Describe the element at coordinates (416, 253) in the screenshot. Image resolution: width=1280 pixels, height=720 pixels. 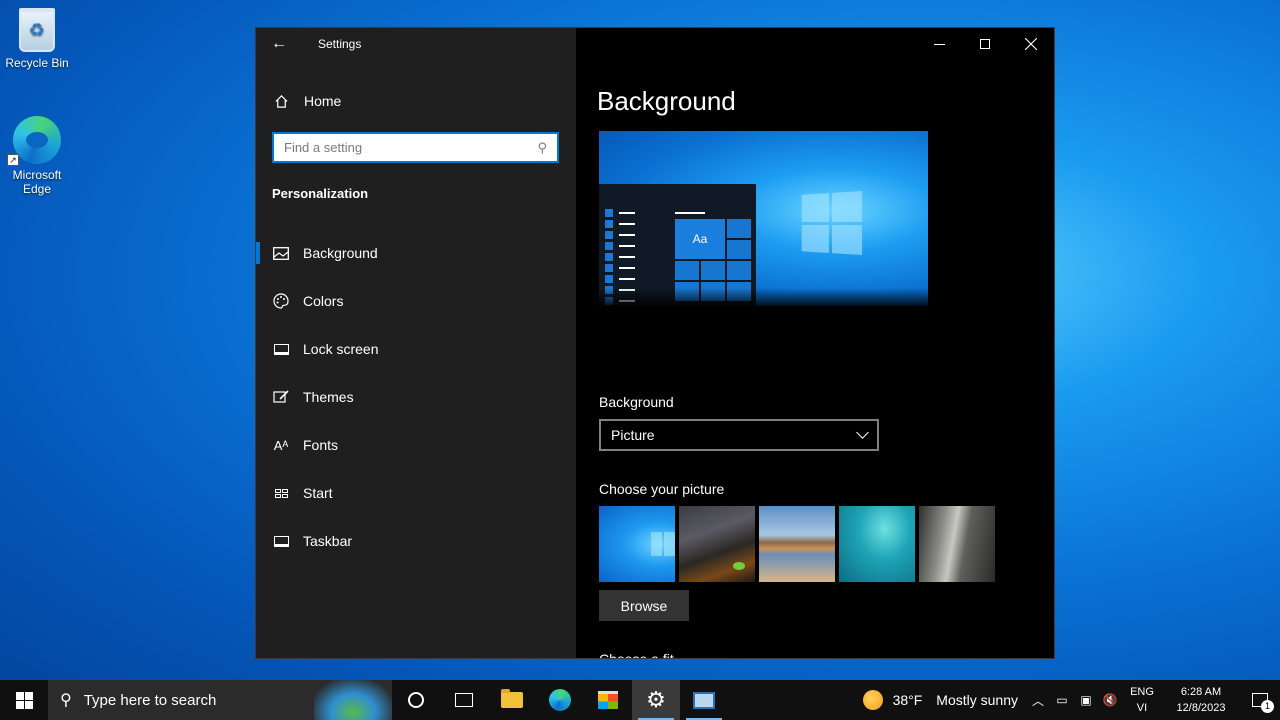
I see `nav-item-background: Background` at that location.